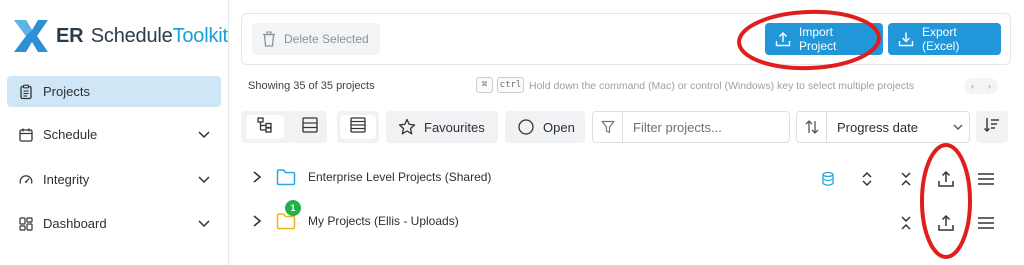 This screenshot has width=1024, height=265. I want to click on star-icon, so click(407, 127).